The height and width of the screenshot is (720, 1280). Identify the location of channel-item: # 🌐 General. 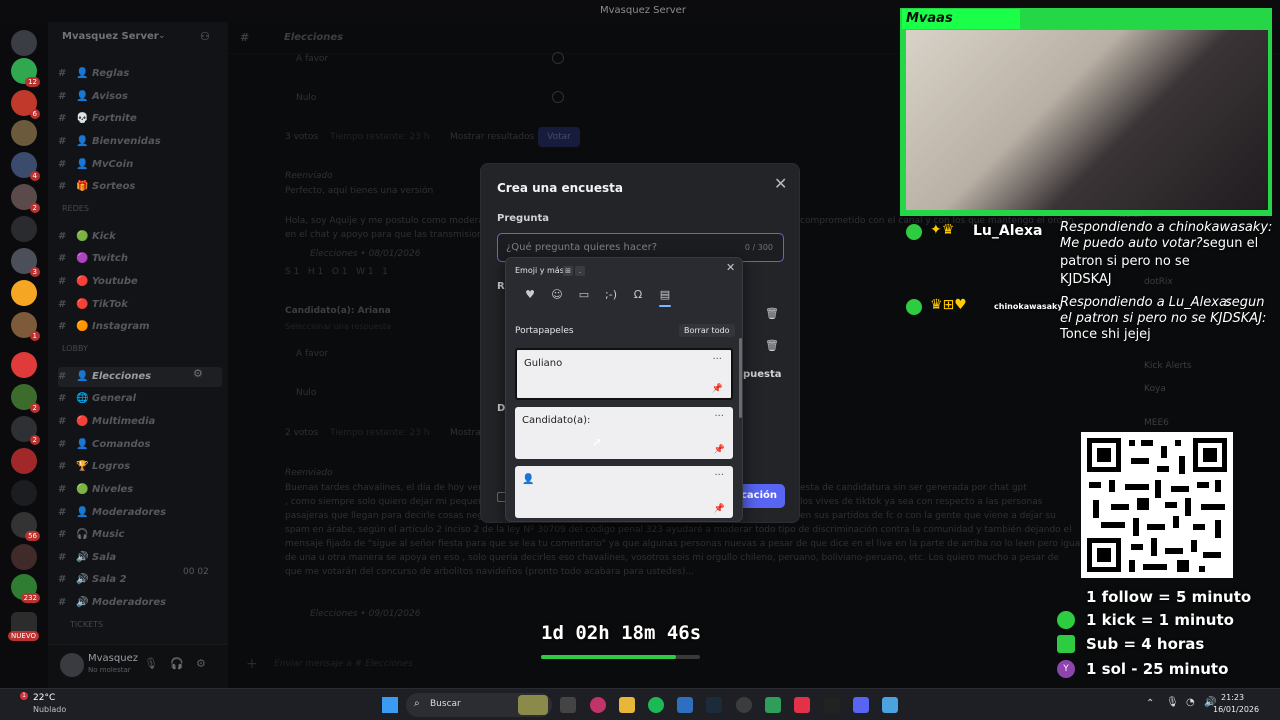
(140, 399).